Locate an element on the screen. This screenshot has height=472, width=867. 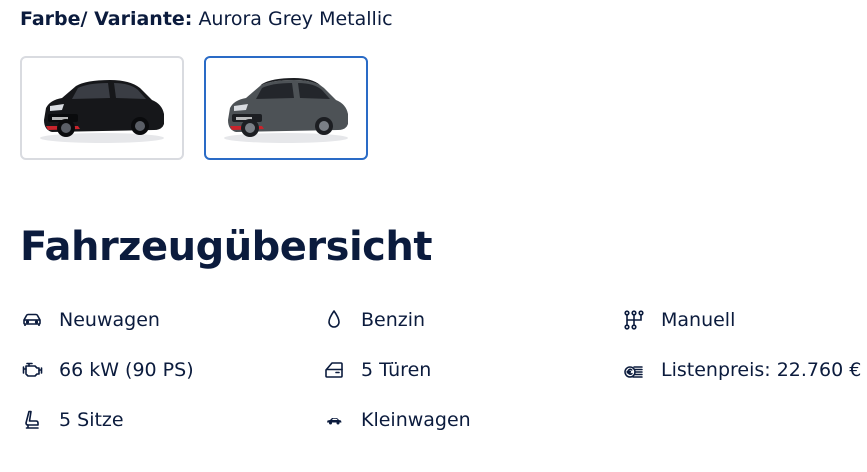
seat-icon is located at coordinates (32, 420).